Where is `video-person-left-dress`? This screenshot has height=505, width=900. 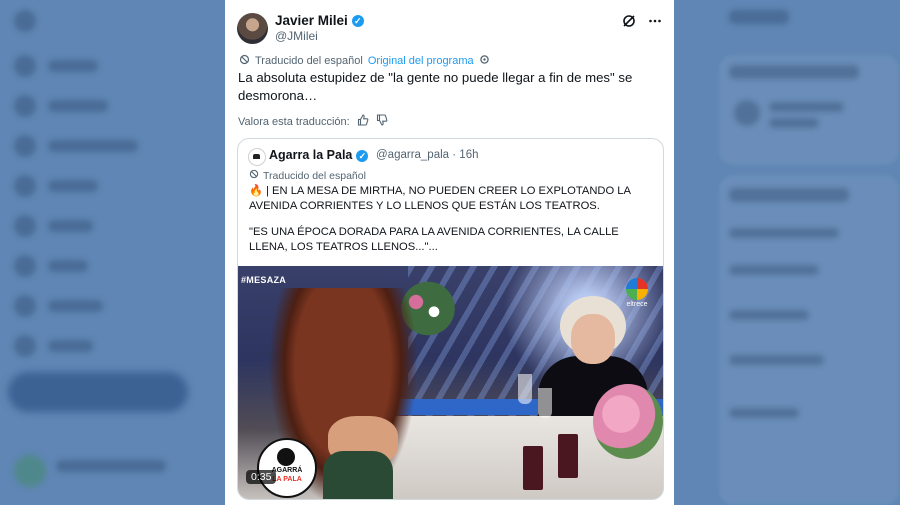
video-person-left-dress is located at coordinates (358, 475).